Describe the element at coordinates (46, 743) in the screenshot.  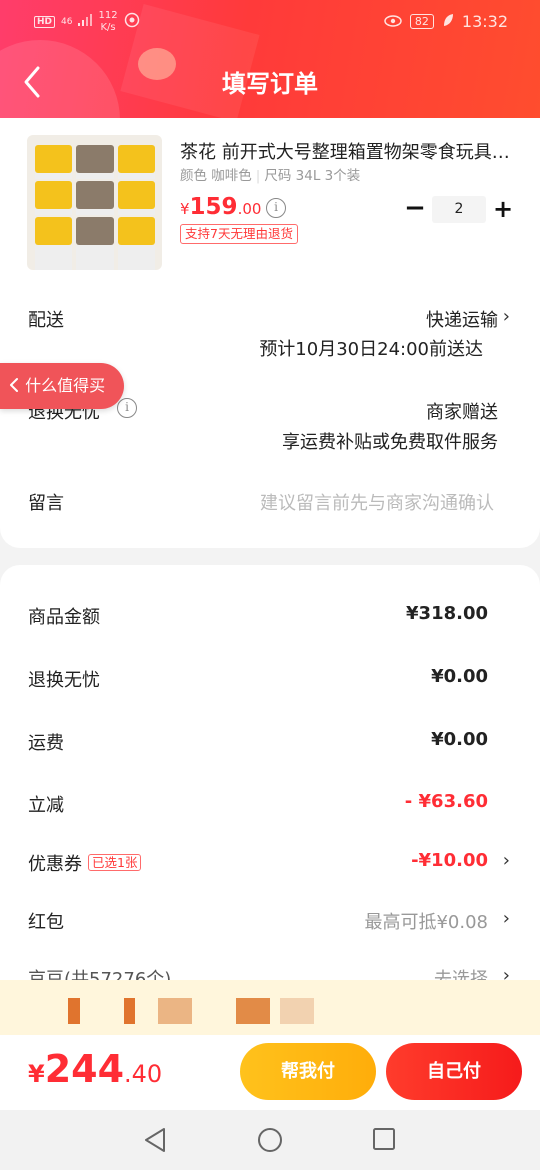
I see `shipping-label: 运费` at that location.